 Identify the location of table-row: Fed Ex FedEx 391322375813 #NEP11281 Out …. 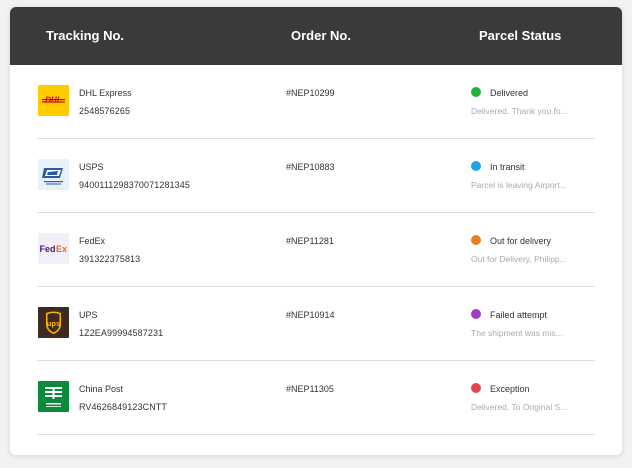
(316, 250).